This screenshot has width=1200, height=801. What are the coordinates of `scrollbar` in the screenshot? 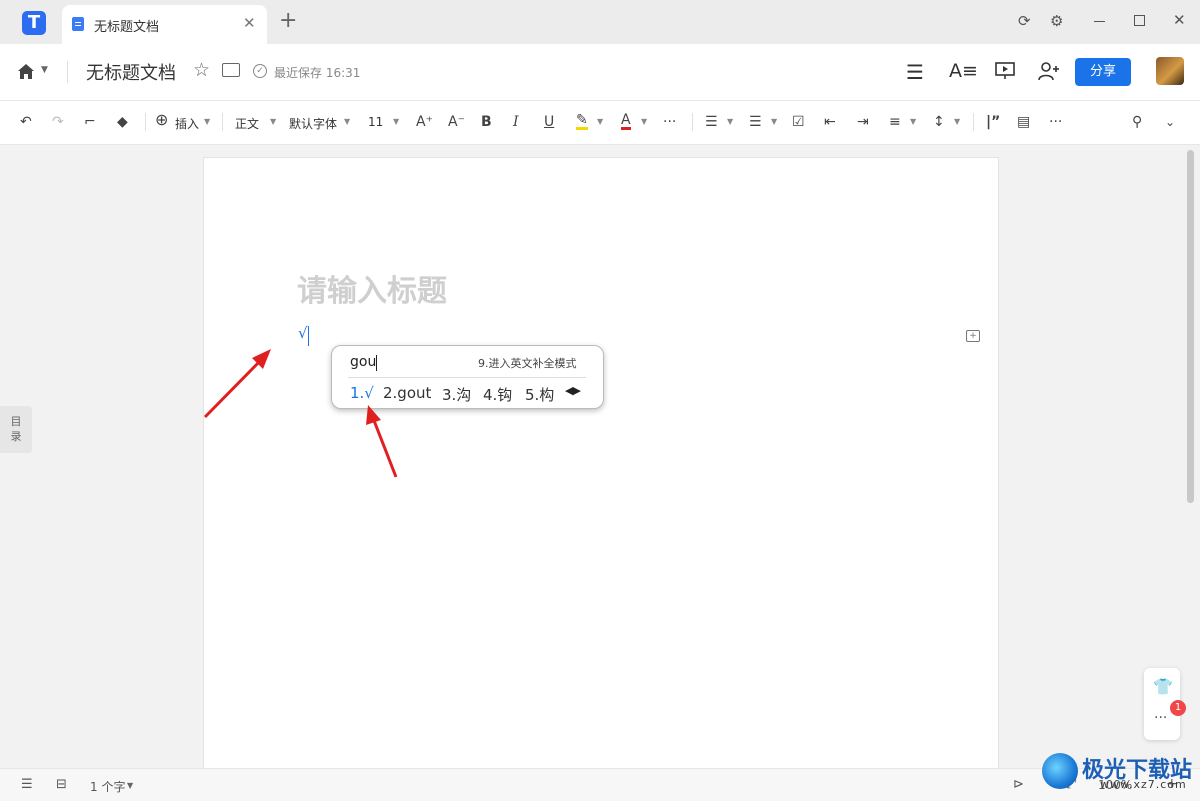 It's located at (1190, 326).